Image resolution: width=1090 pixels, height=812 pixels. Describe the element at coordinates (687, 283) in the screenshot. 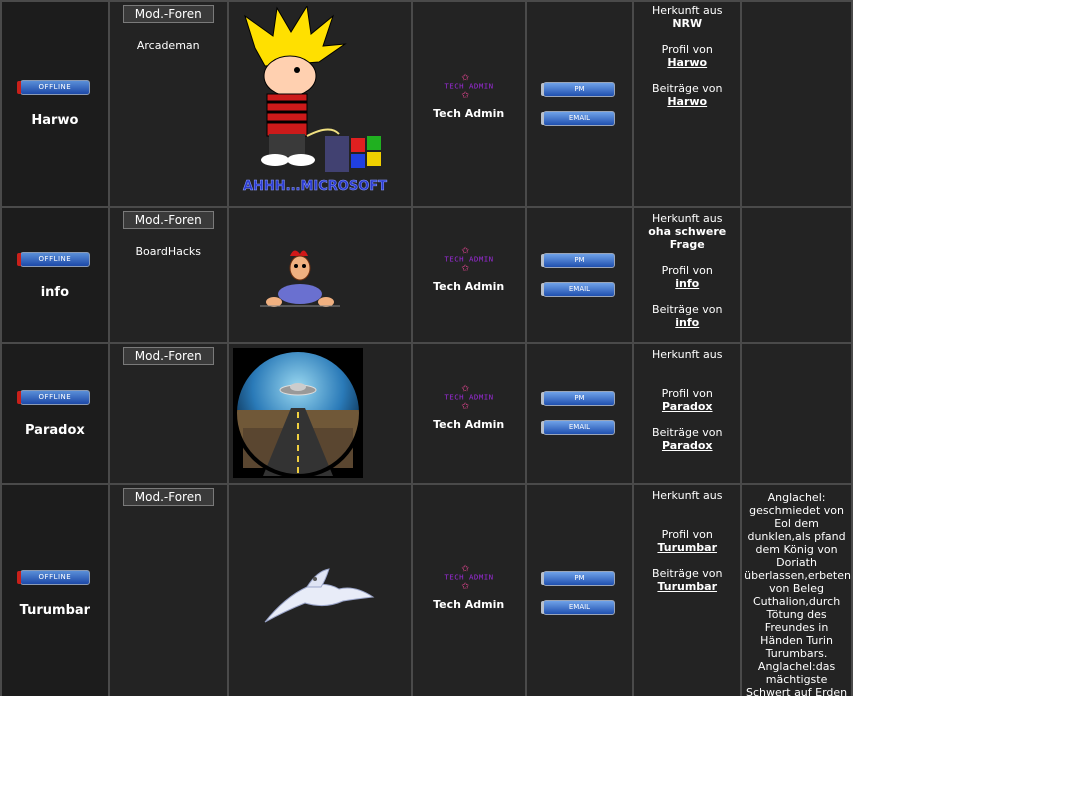

I see `profile-link: info` at that location.